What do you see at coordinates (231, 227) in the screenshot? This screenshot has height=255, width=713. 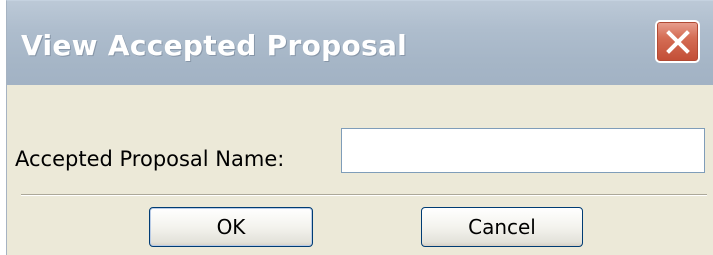 I see `ok-button: OK` at bounding box center [231, 227].